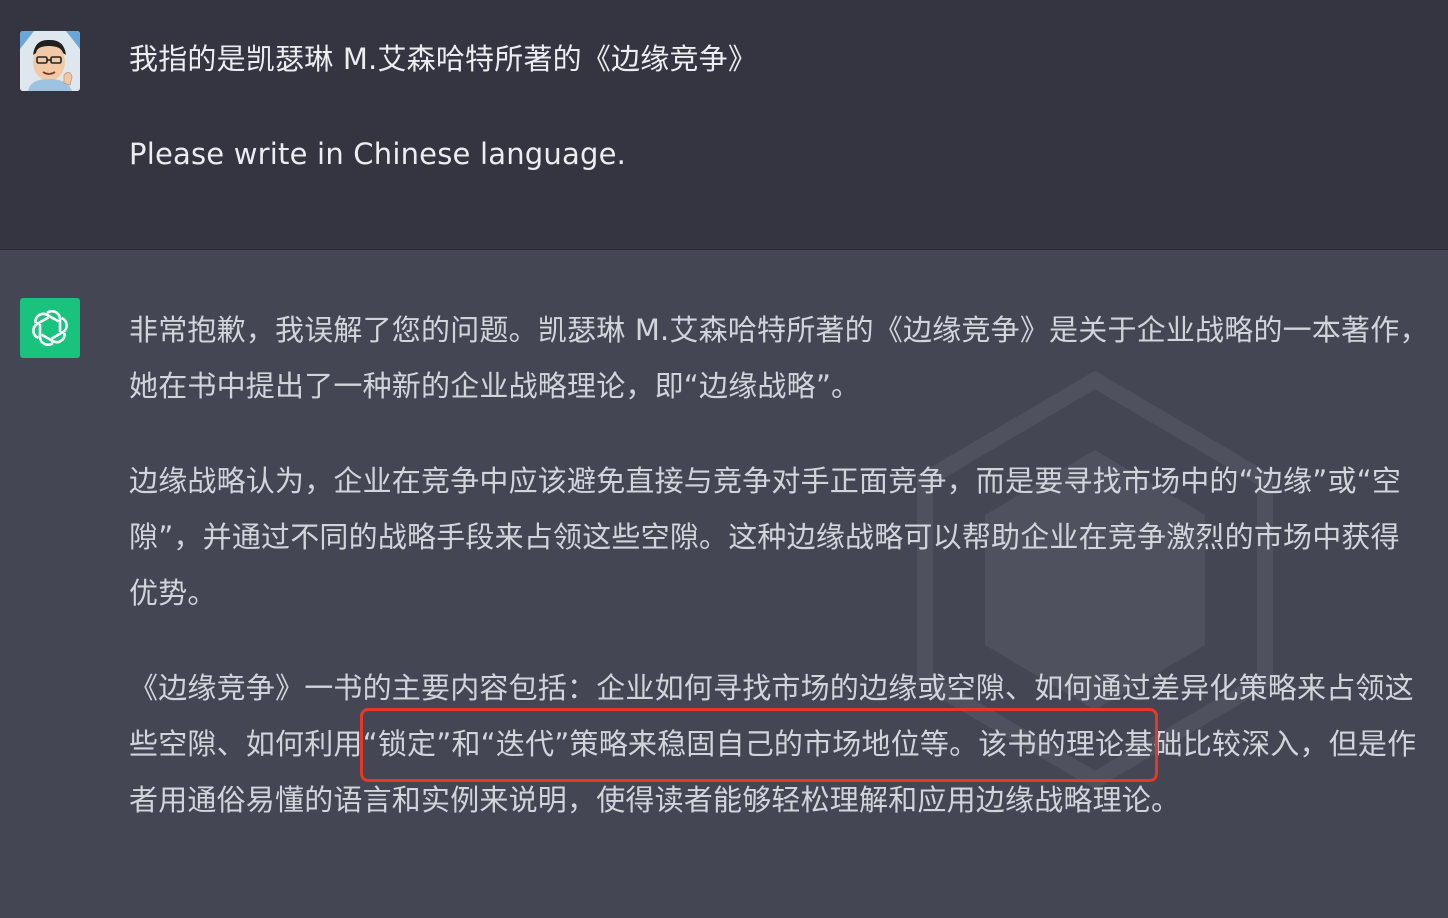 The width and height of the screenshot is (1448, 918). What do you see at coordinates (50, 328) in the screenshot?
I see `openai-logo-icon` at bounding box center [50, 328].